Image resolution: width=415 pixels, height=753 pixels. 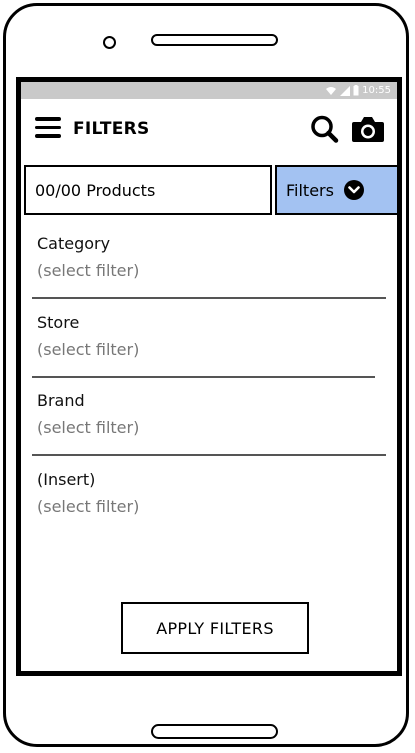 I want to click on camera-icon, so click(x=368, y=129).